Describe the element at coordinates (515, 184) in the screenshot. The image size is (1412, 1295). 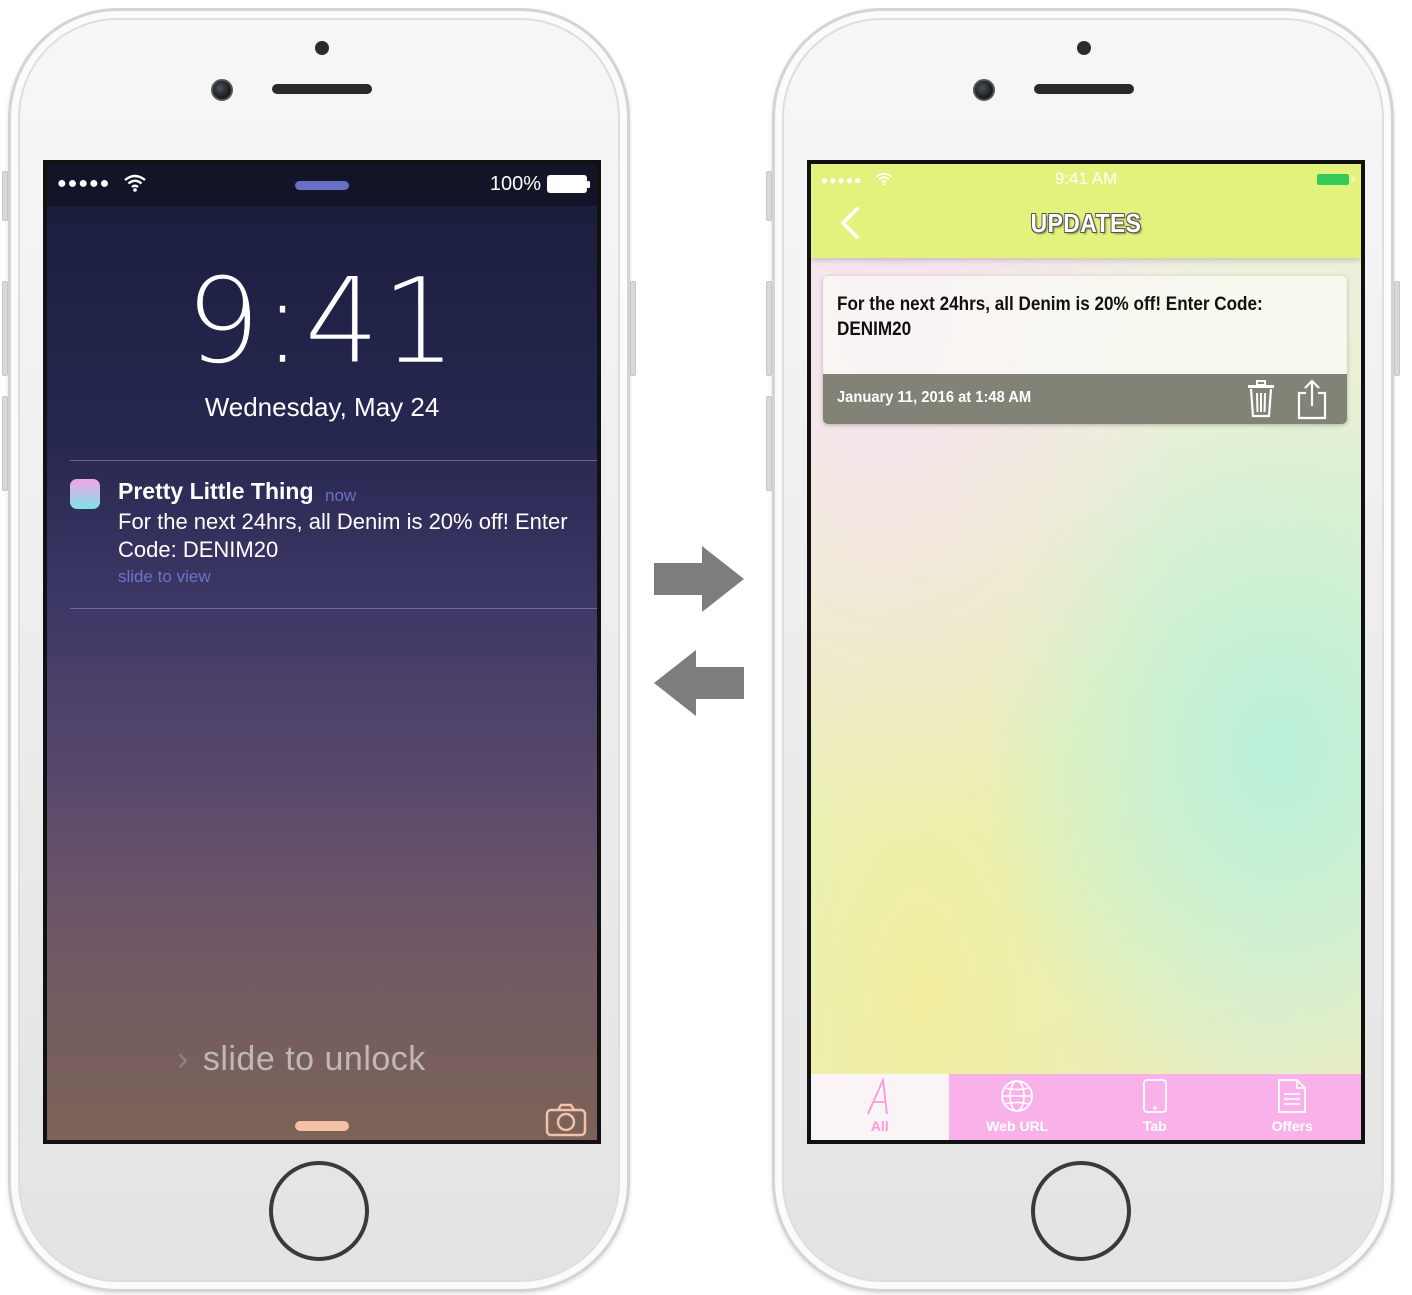
I see `battery-percentage: 100%` at that location.